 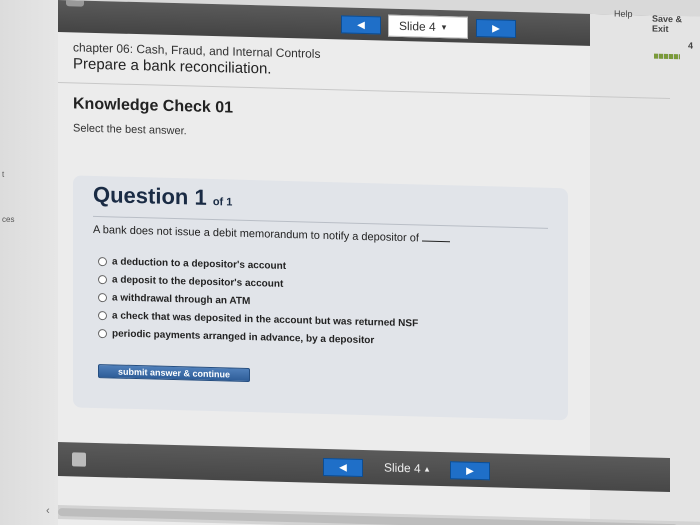 What do you see at coordinates (130, 130) in the screenshot?
I see `knowledge-check-instruction: Select the best answer.` at bounding box center [130, 130].